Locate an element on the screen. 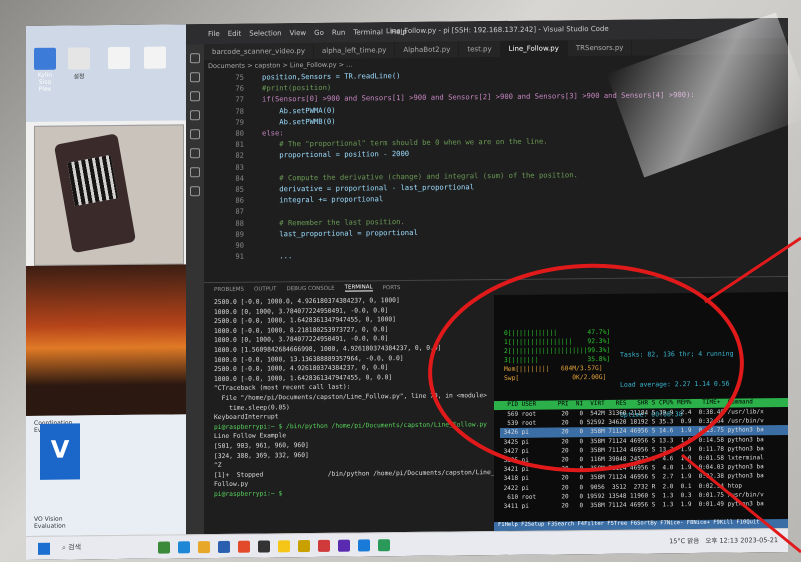  run-debug-icon is located at coordinates (195, 115).